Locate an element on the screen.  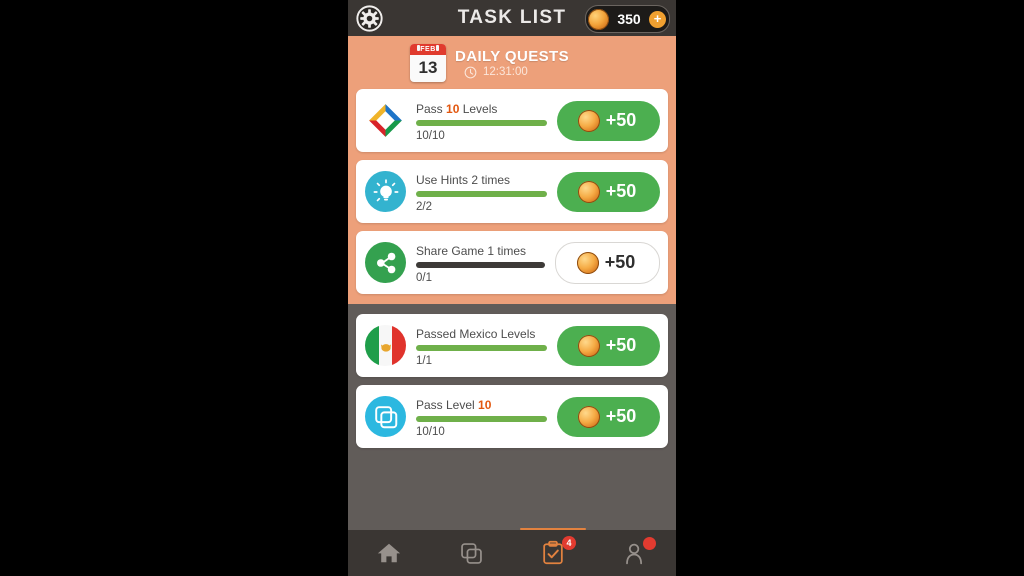
calendar-icon: FEB 13 is located at coordinates (428, 63).